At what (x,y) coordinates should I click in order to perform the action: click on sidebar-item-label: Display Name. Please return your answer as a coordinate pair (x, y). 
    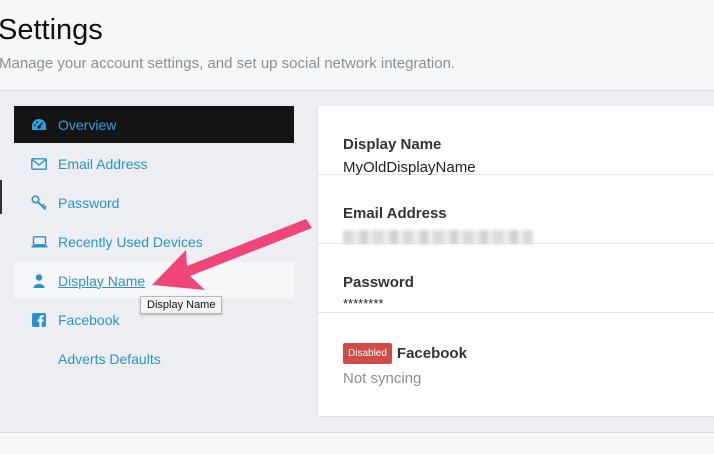
    Looking at the image, I should click on (102, 280).